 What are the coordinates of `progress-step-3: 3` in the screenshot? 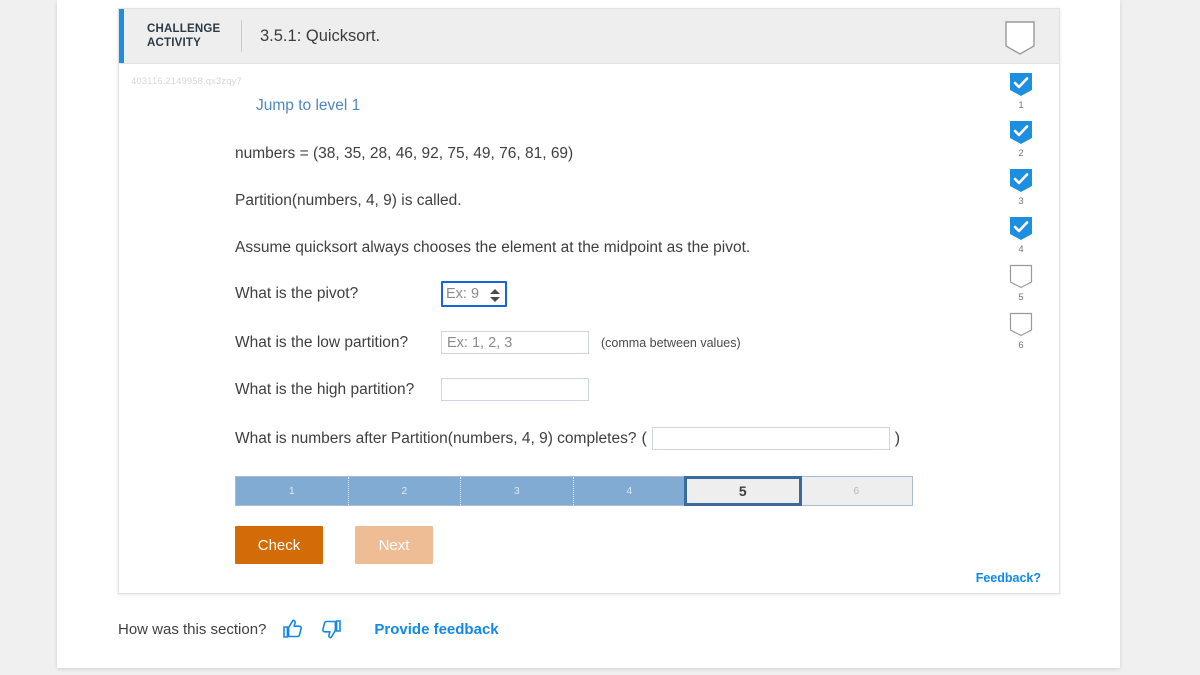 It's located at (517, 491).